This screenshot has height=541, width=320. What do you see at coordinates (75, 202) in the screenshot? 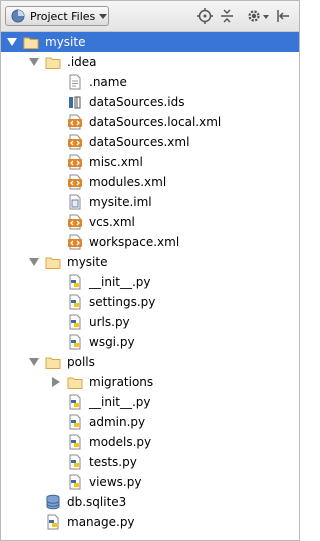
I see `iml-file-icon` at bounding box center [75, 202].